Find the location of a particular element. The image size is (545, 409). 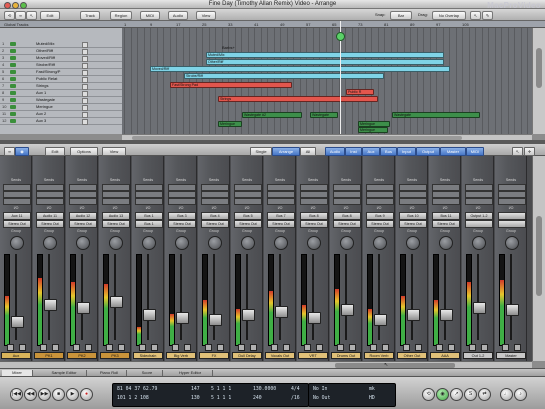

channel-name: AAA is located at coordinates (445, 355).